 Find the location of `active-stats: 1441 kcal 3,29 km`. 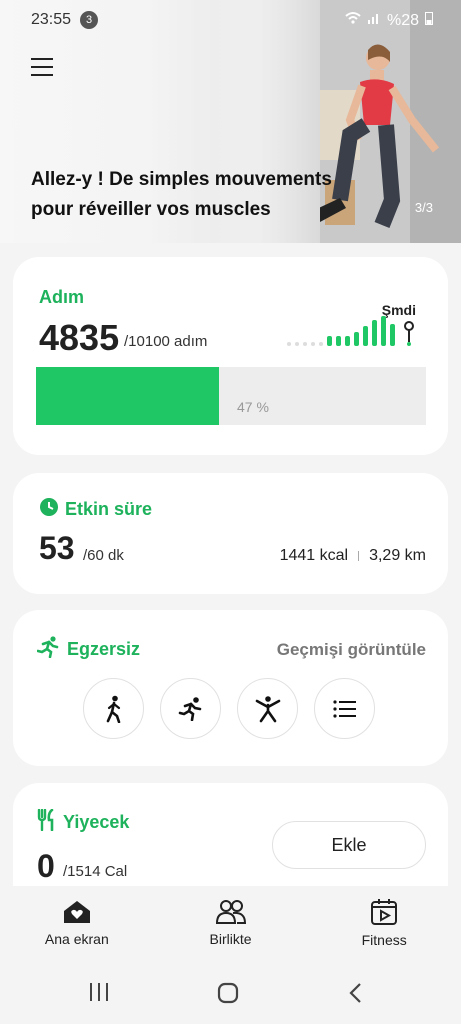

active-stats: 1441 kcal 3,29 km is located at coordinates (353, 556).